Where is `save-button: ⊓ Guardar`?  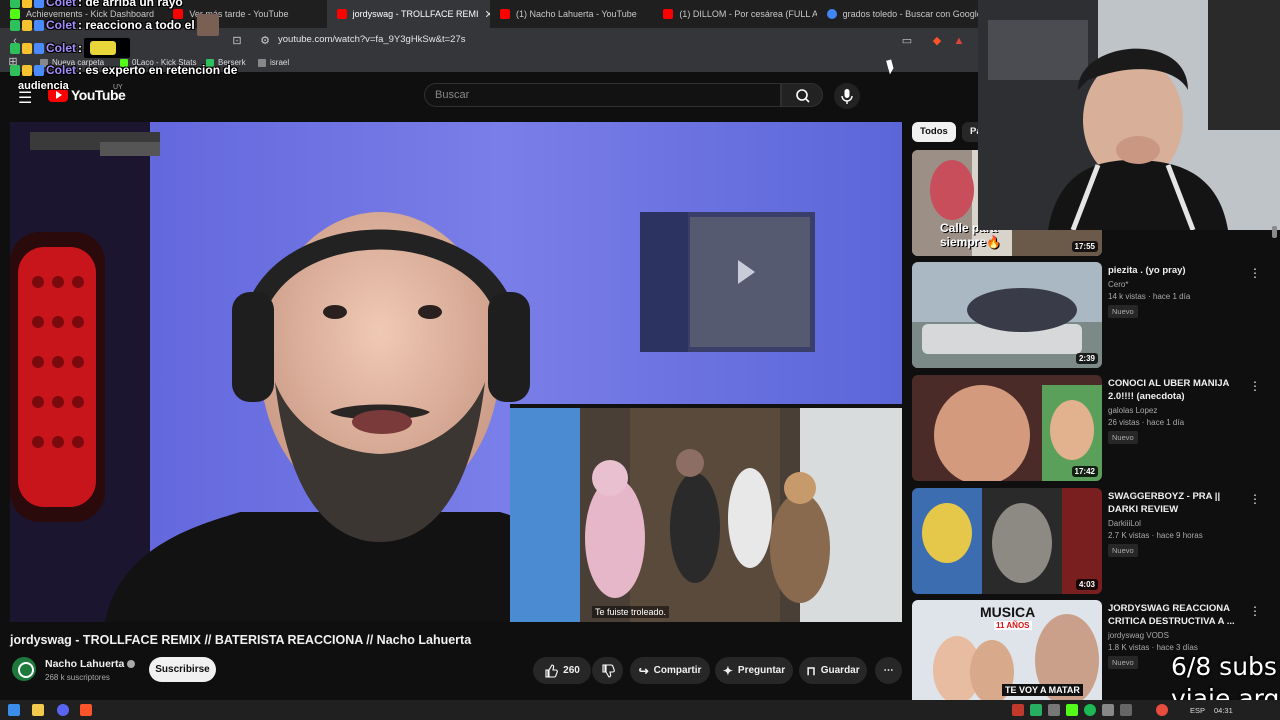 save-button: ⊓ Guardar is located at coordinates (833, 670).